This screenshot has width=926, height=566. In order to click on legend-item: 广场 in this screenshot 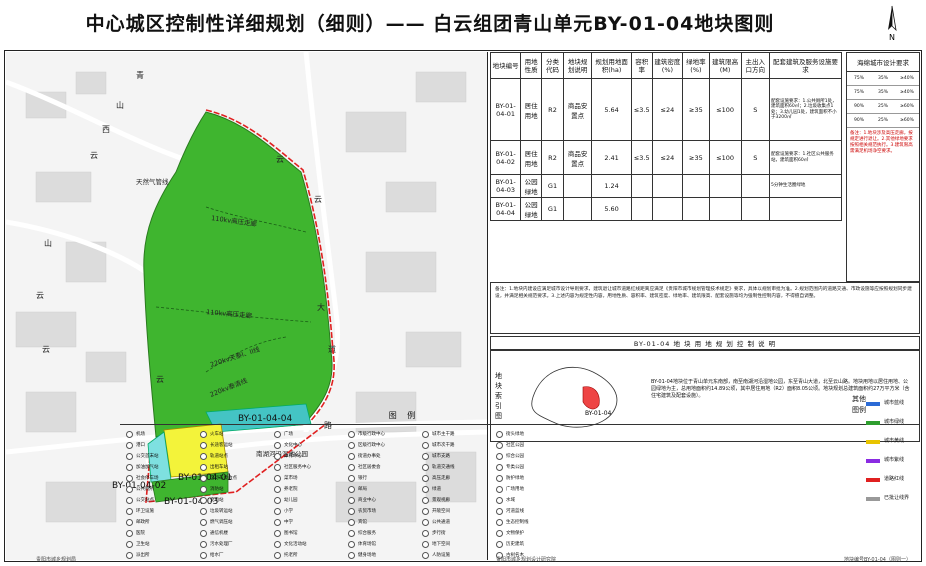, I will do `click(292, 434)`.